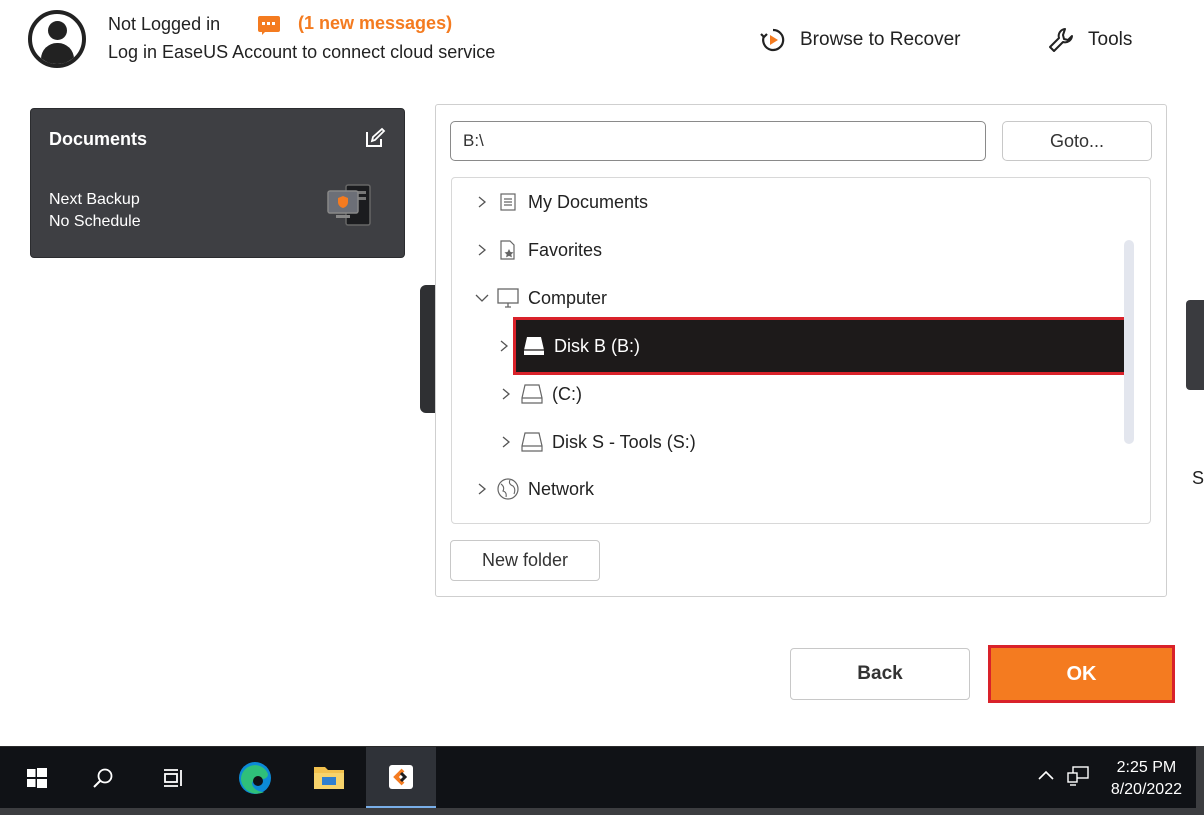 This screenshot has width=1204, height=815. I want to click on new-folder-button: New folder, so click(525, 560).